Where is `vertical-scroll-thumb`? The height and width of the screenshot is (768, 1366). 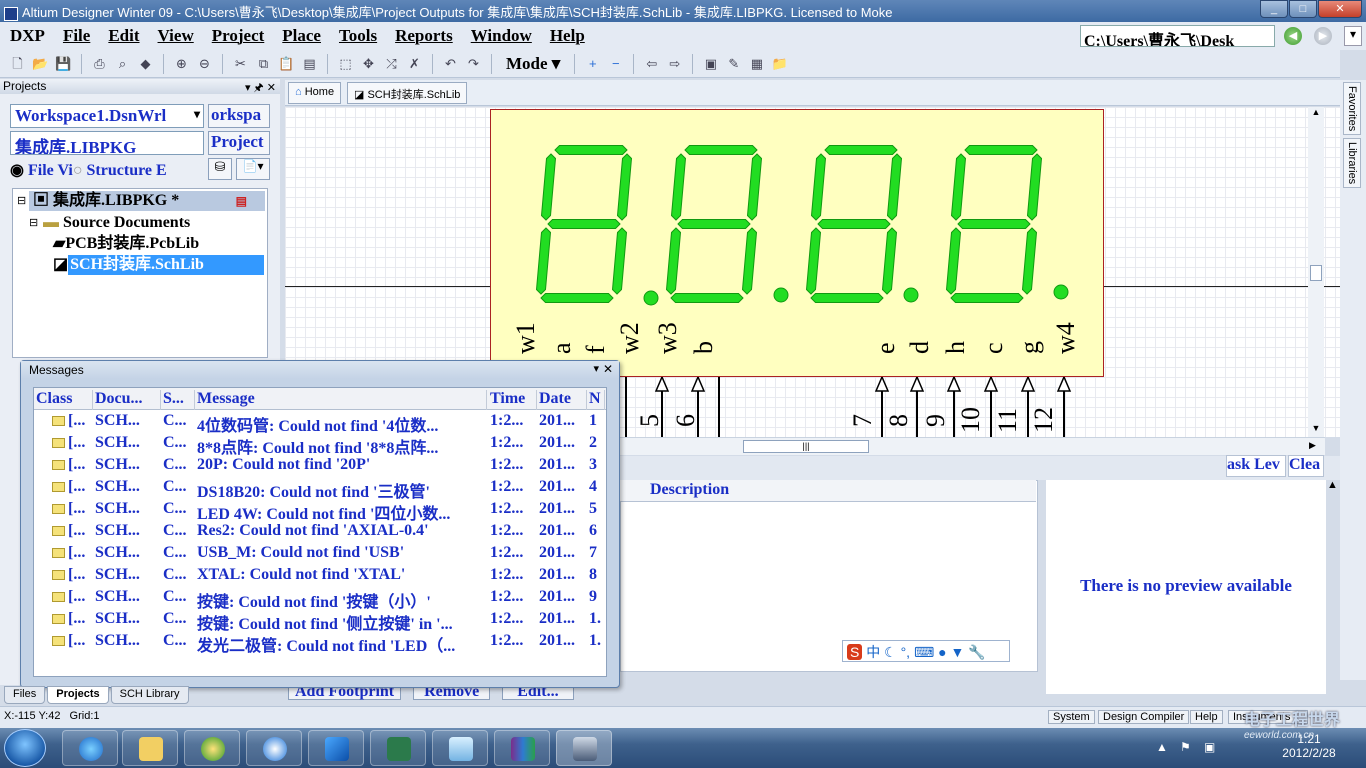 vertical-scroll-thumb is located at coordinates (1316, 273).